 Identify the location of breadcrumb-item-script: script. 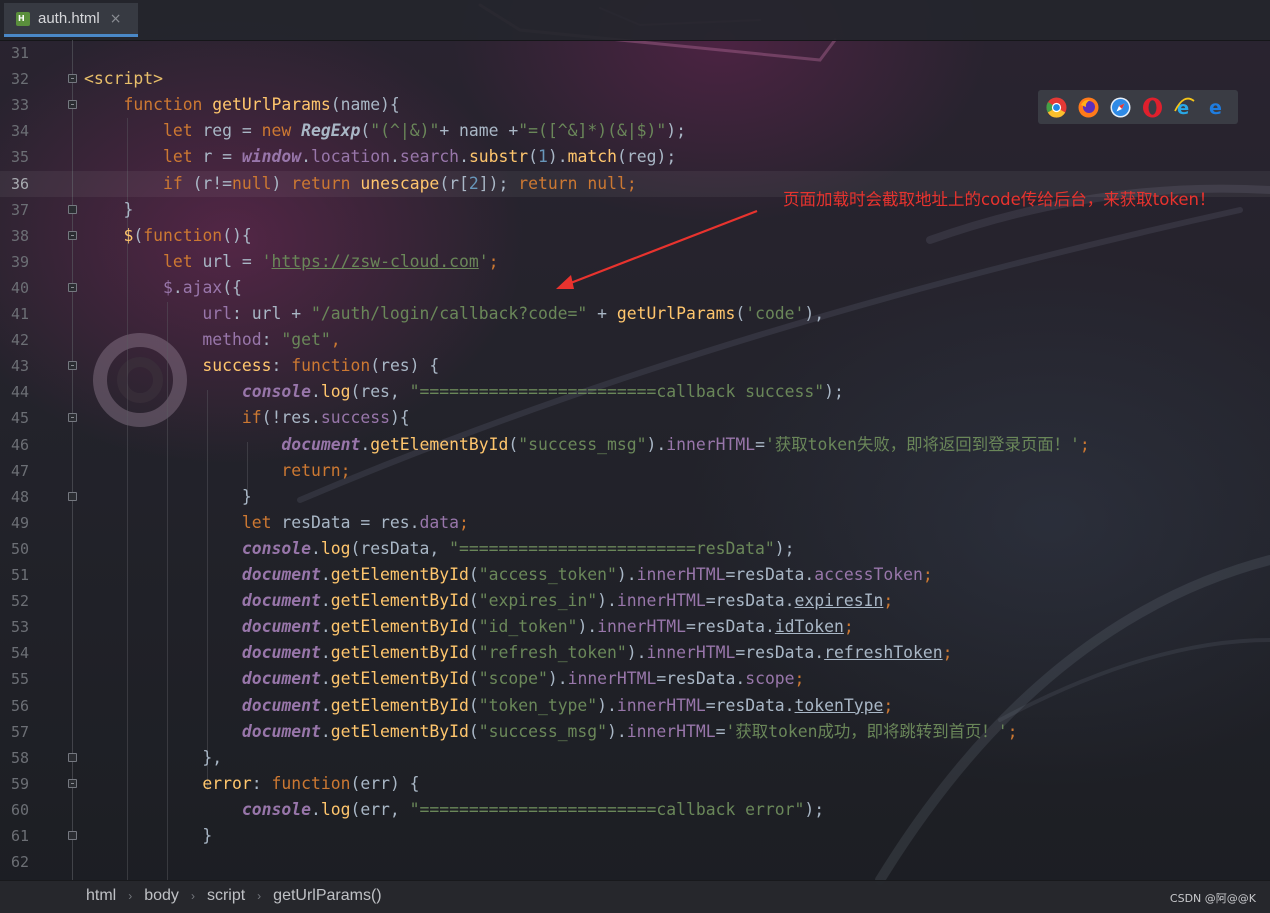
(226, 896).